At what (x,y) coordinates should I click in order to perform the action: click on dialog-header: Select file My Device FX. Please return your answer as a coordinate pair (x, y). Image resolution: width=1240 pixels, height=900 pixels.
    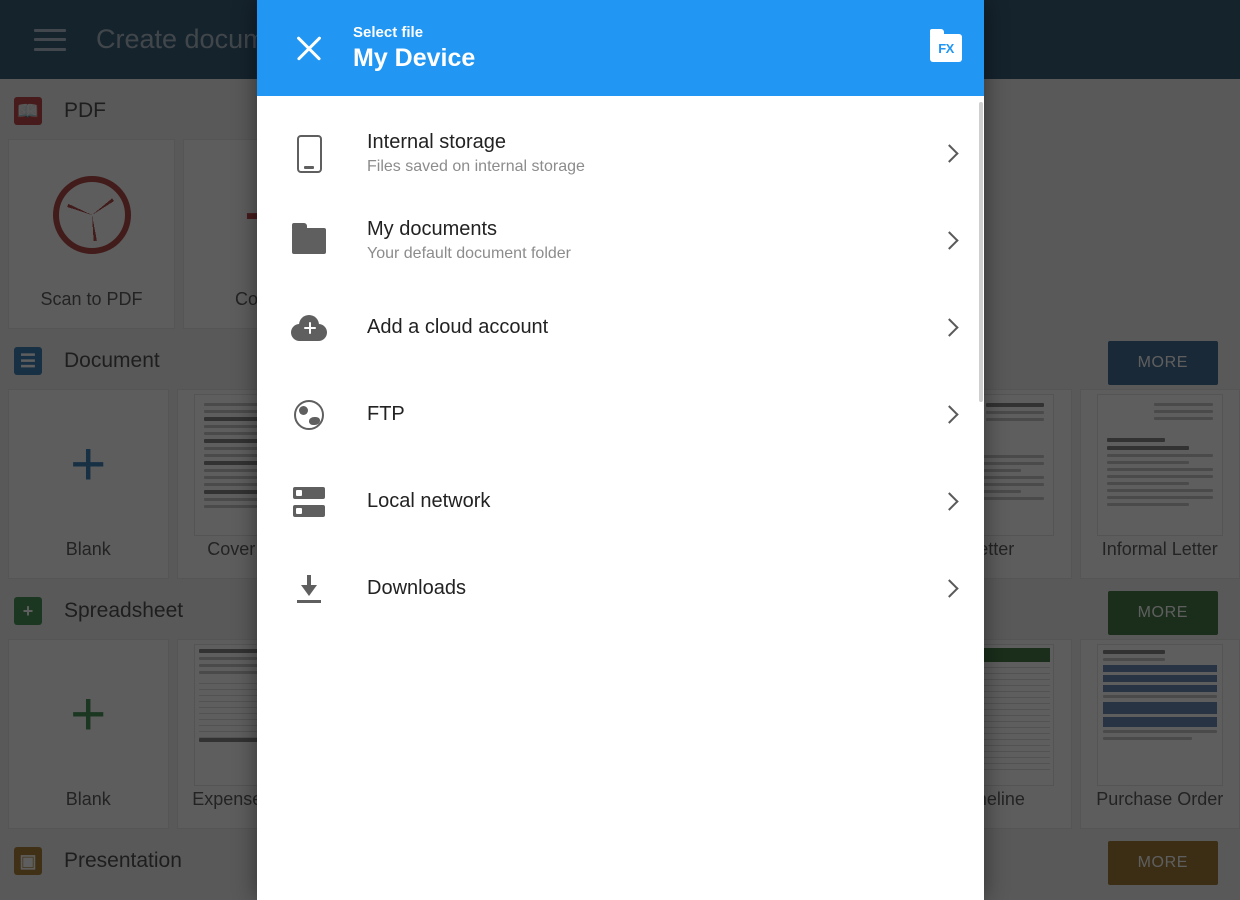
    Looking at the image, I should click on (620, 48).